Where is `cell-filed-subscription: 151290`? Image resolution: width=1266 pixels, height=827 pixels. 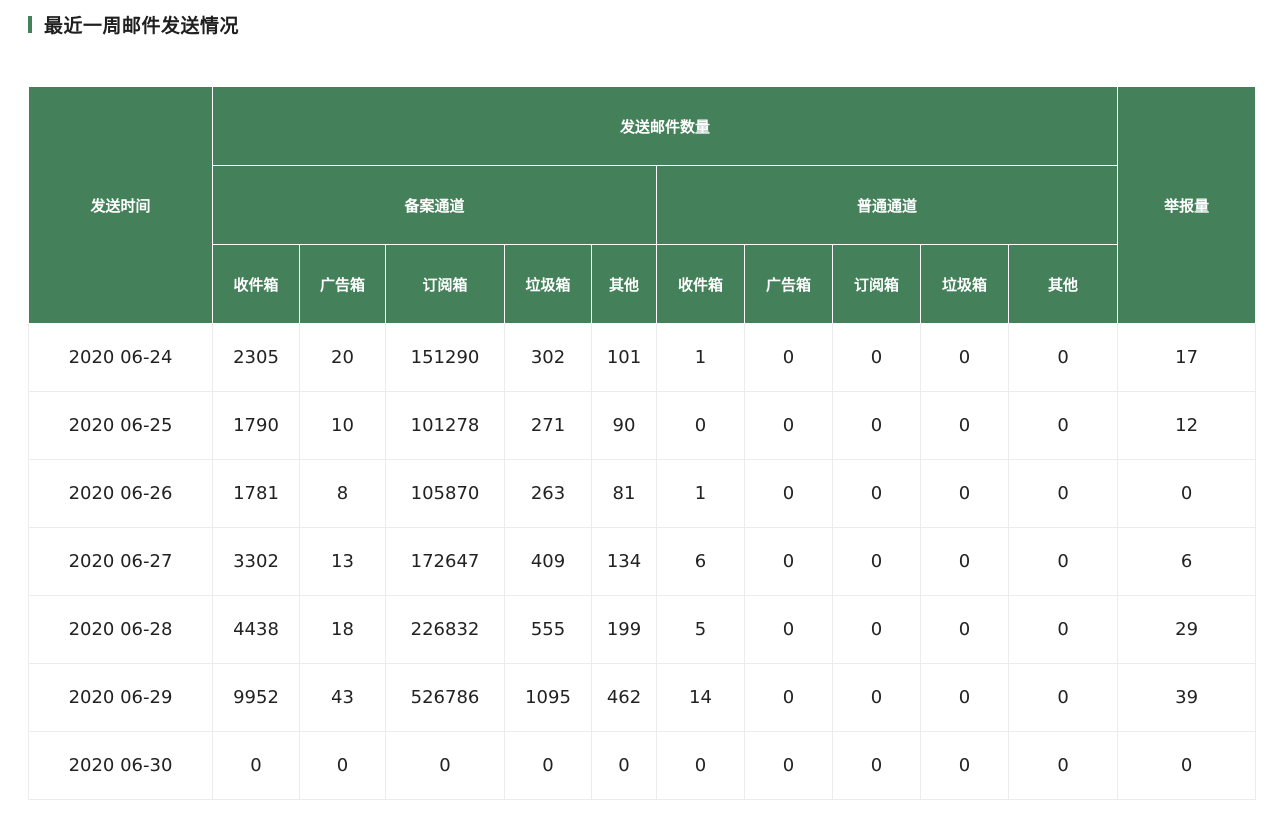 cell-filed-subscription: 151290 is located at coordinates (445, 357).